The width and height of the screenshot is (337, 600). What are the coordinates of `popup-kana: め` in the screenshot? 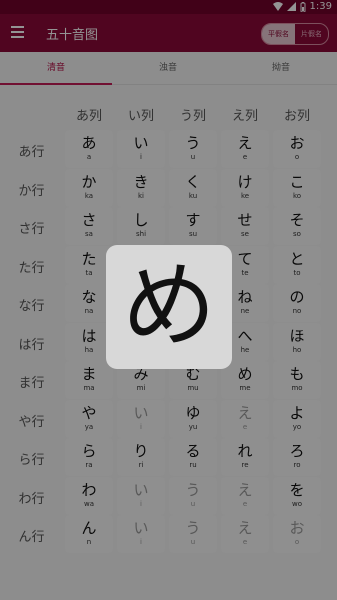 It's located at (168, 306).